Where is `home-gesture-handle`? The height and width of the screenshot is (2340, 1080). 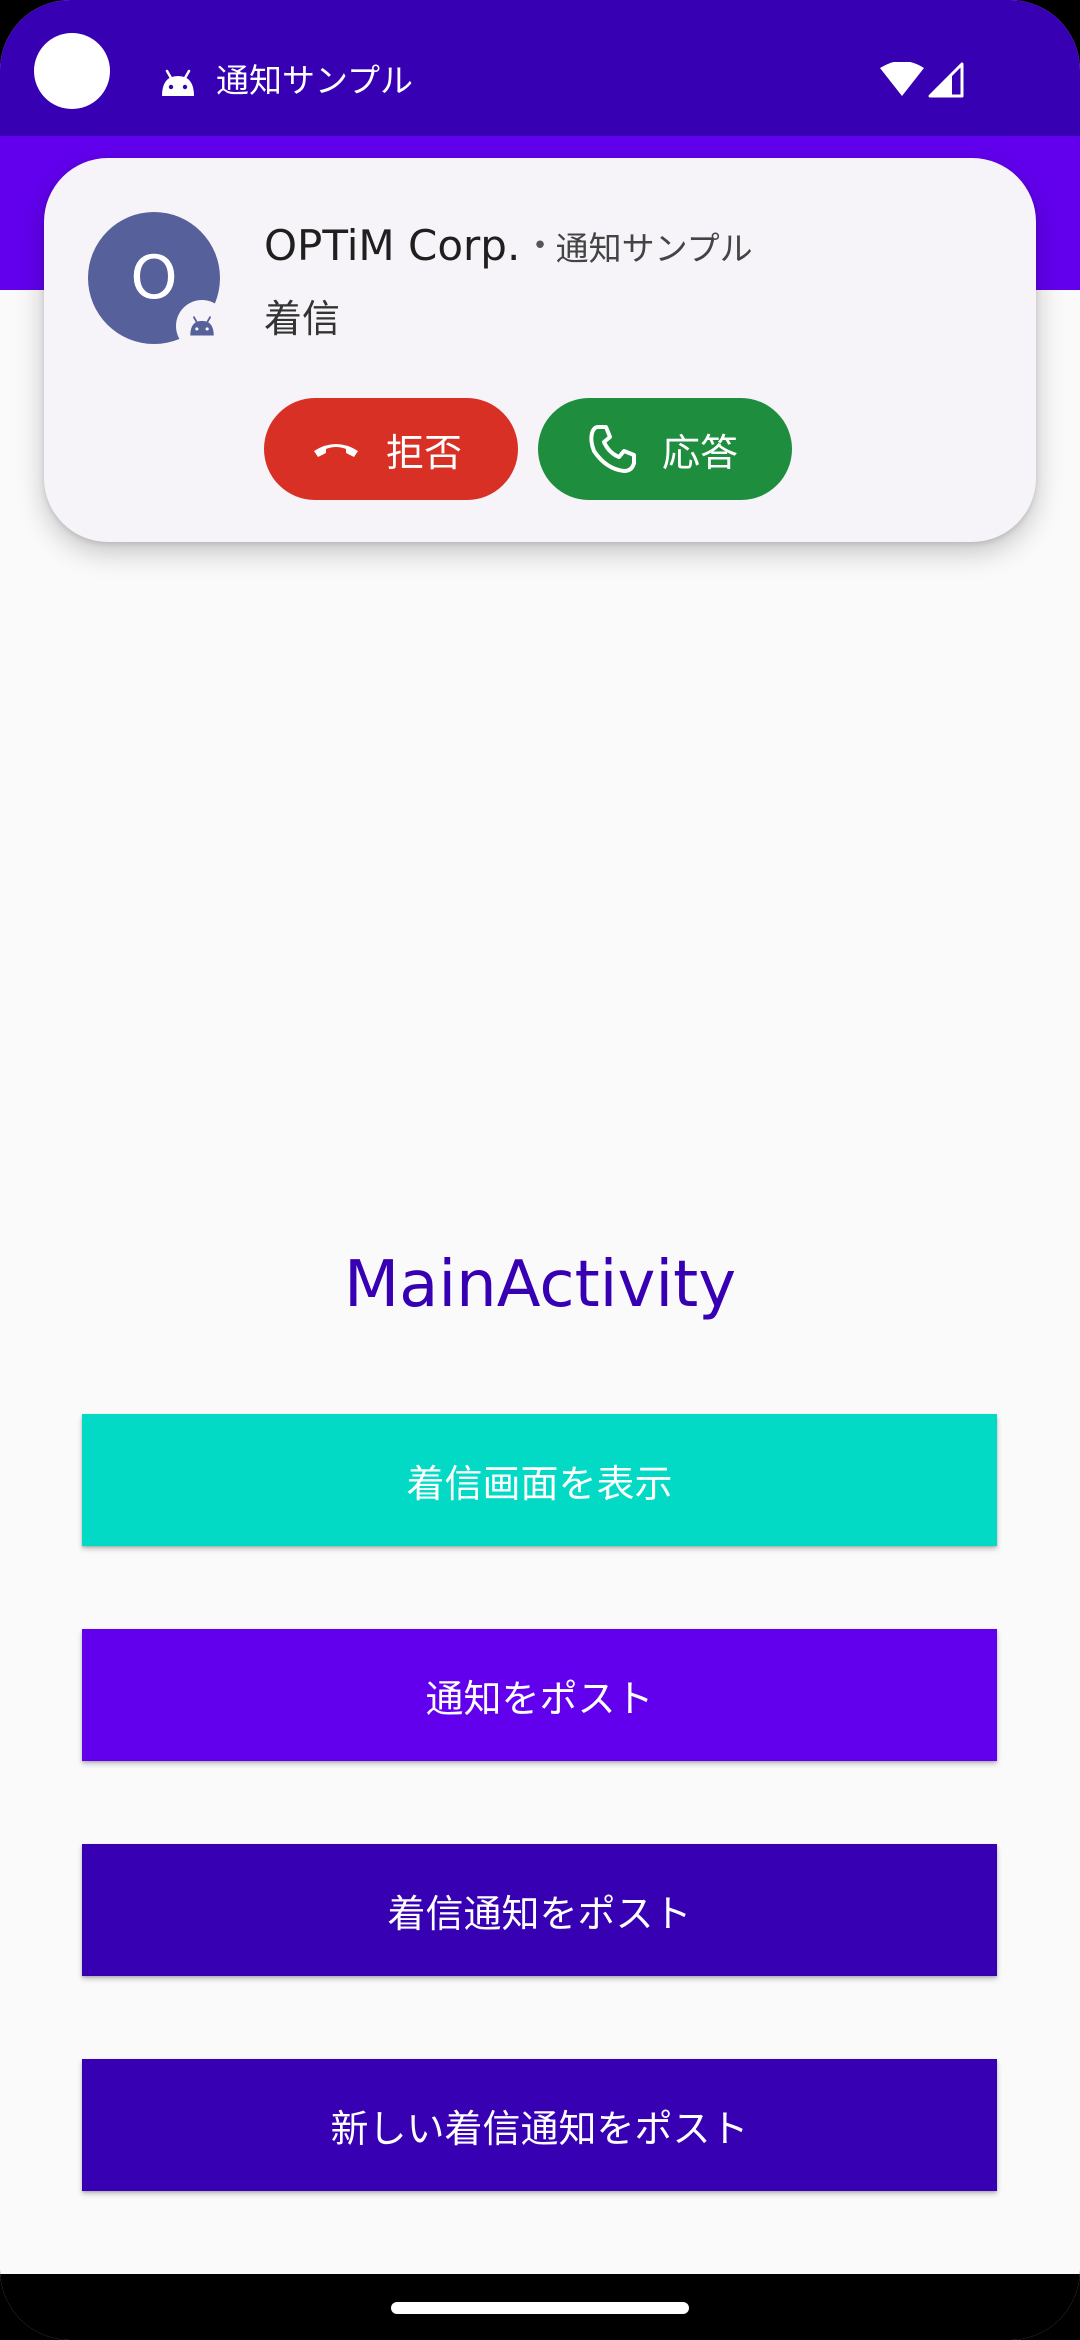
home-gesture-handle is located at coordinates (540, 2308).